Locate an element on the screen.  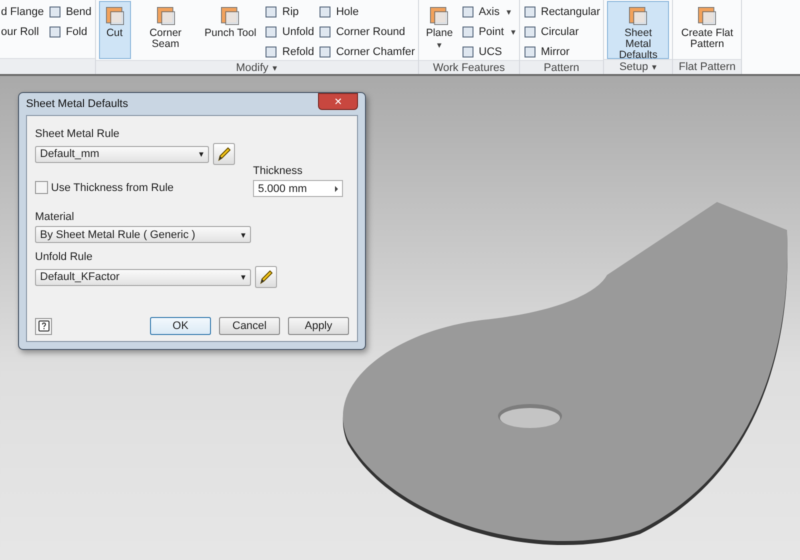
field-label: Sheet Metal Rule is located at coordinates (77, 134).